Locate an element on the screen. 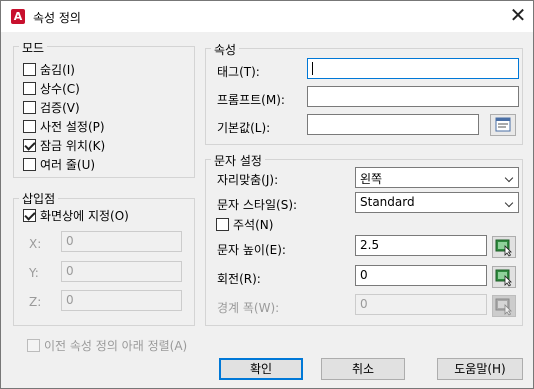 The height and width of the screenshot is (389, 534). checkbox-label: 화면상에 지정(O) is located at coordinates (84, 215).